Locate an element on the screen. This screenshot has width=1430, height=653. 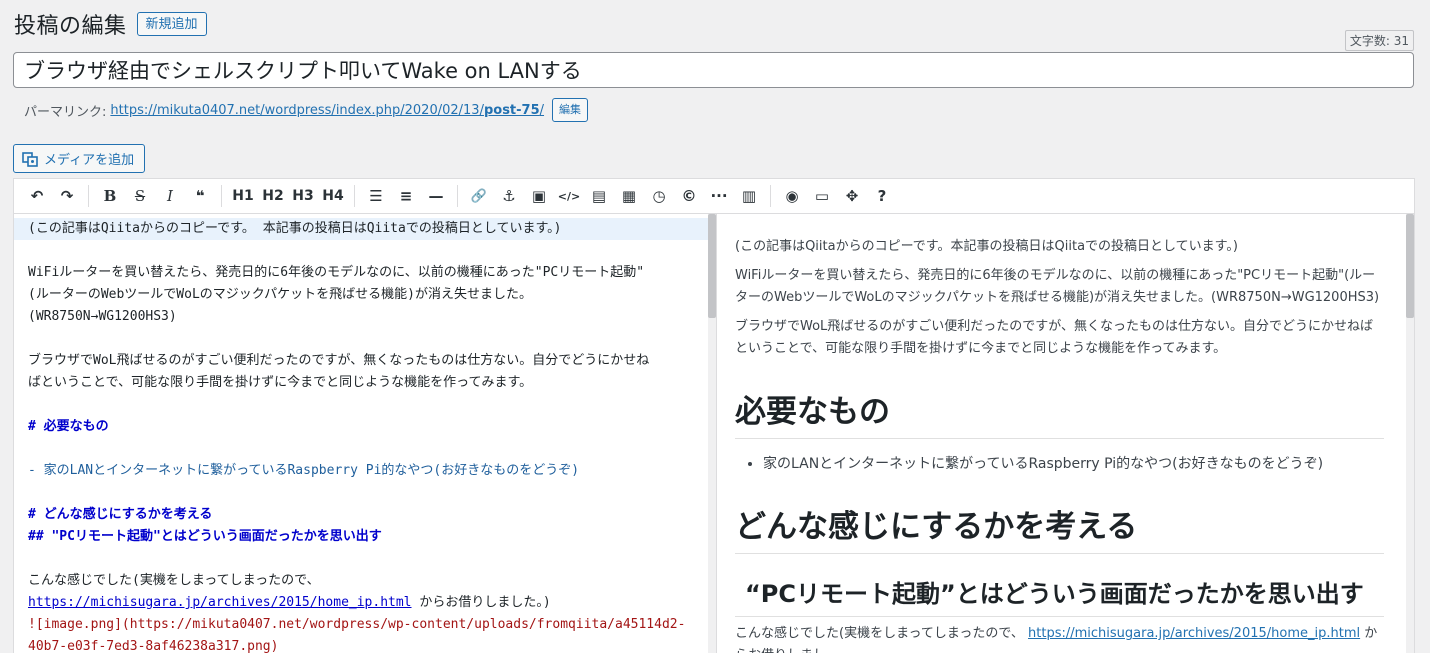
ordered-list-icon: ≡ is located at coordinates (406, 196).